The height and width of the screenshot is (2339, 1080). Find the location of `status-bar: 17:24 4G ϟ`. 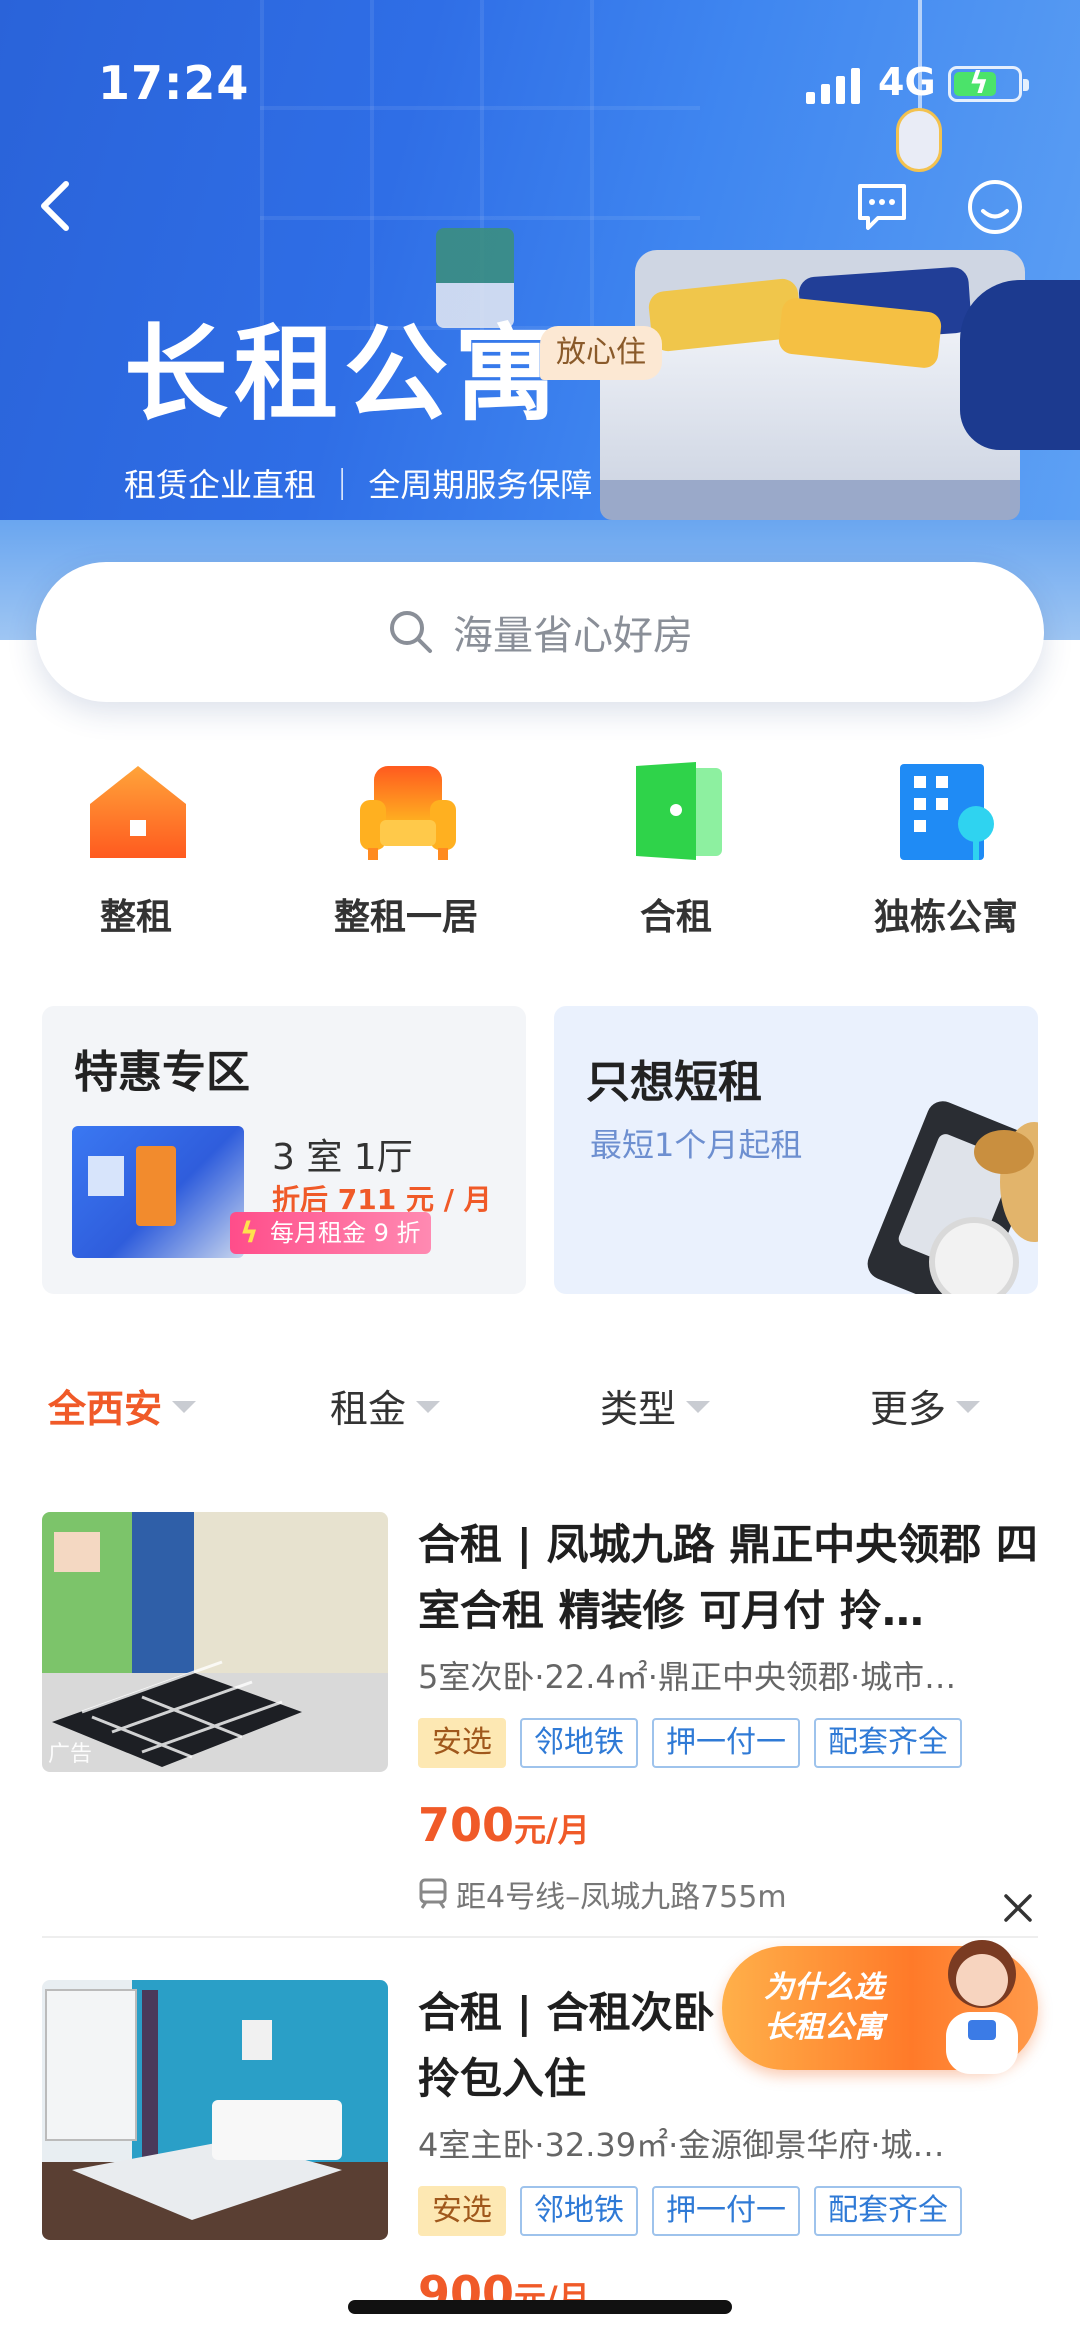

status-bar: 17:24 4G ϟ is located at coordinates (540, 85).